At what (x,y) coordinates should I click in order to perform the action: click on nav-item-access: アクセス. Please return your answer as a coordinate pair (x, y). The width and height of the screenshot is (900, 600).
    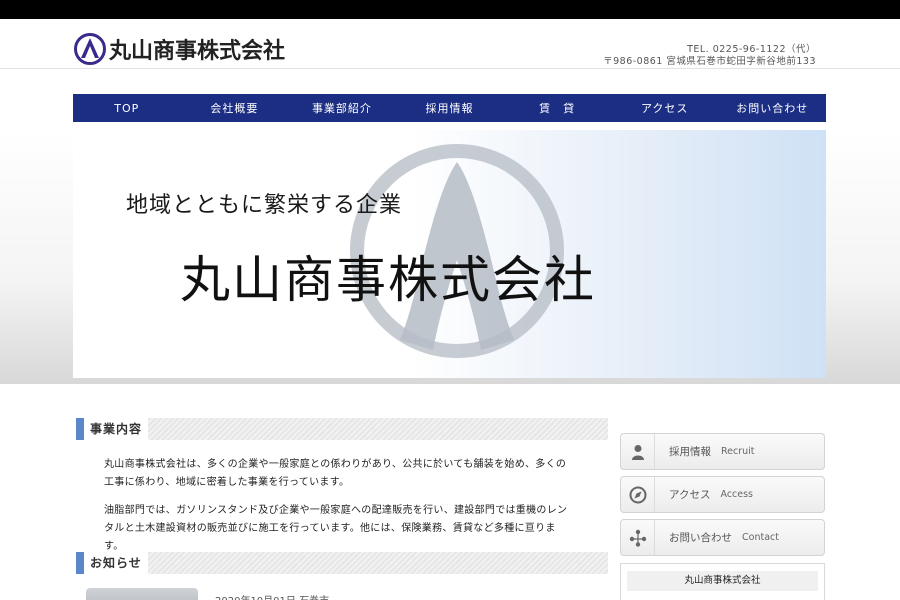
    Looking at the image, I should click on (665, 108).